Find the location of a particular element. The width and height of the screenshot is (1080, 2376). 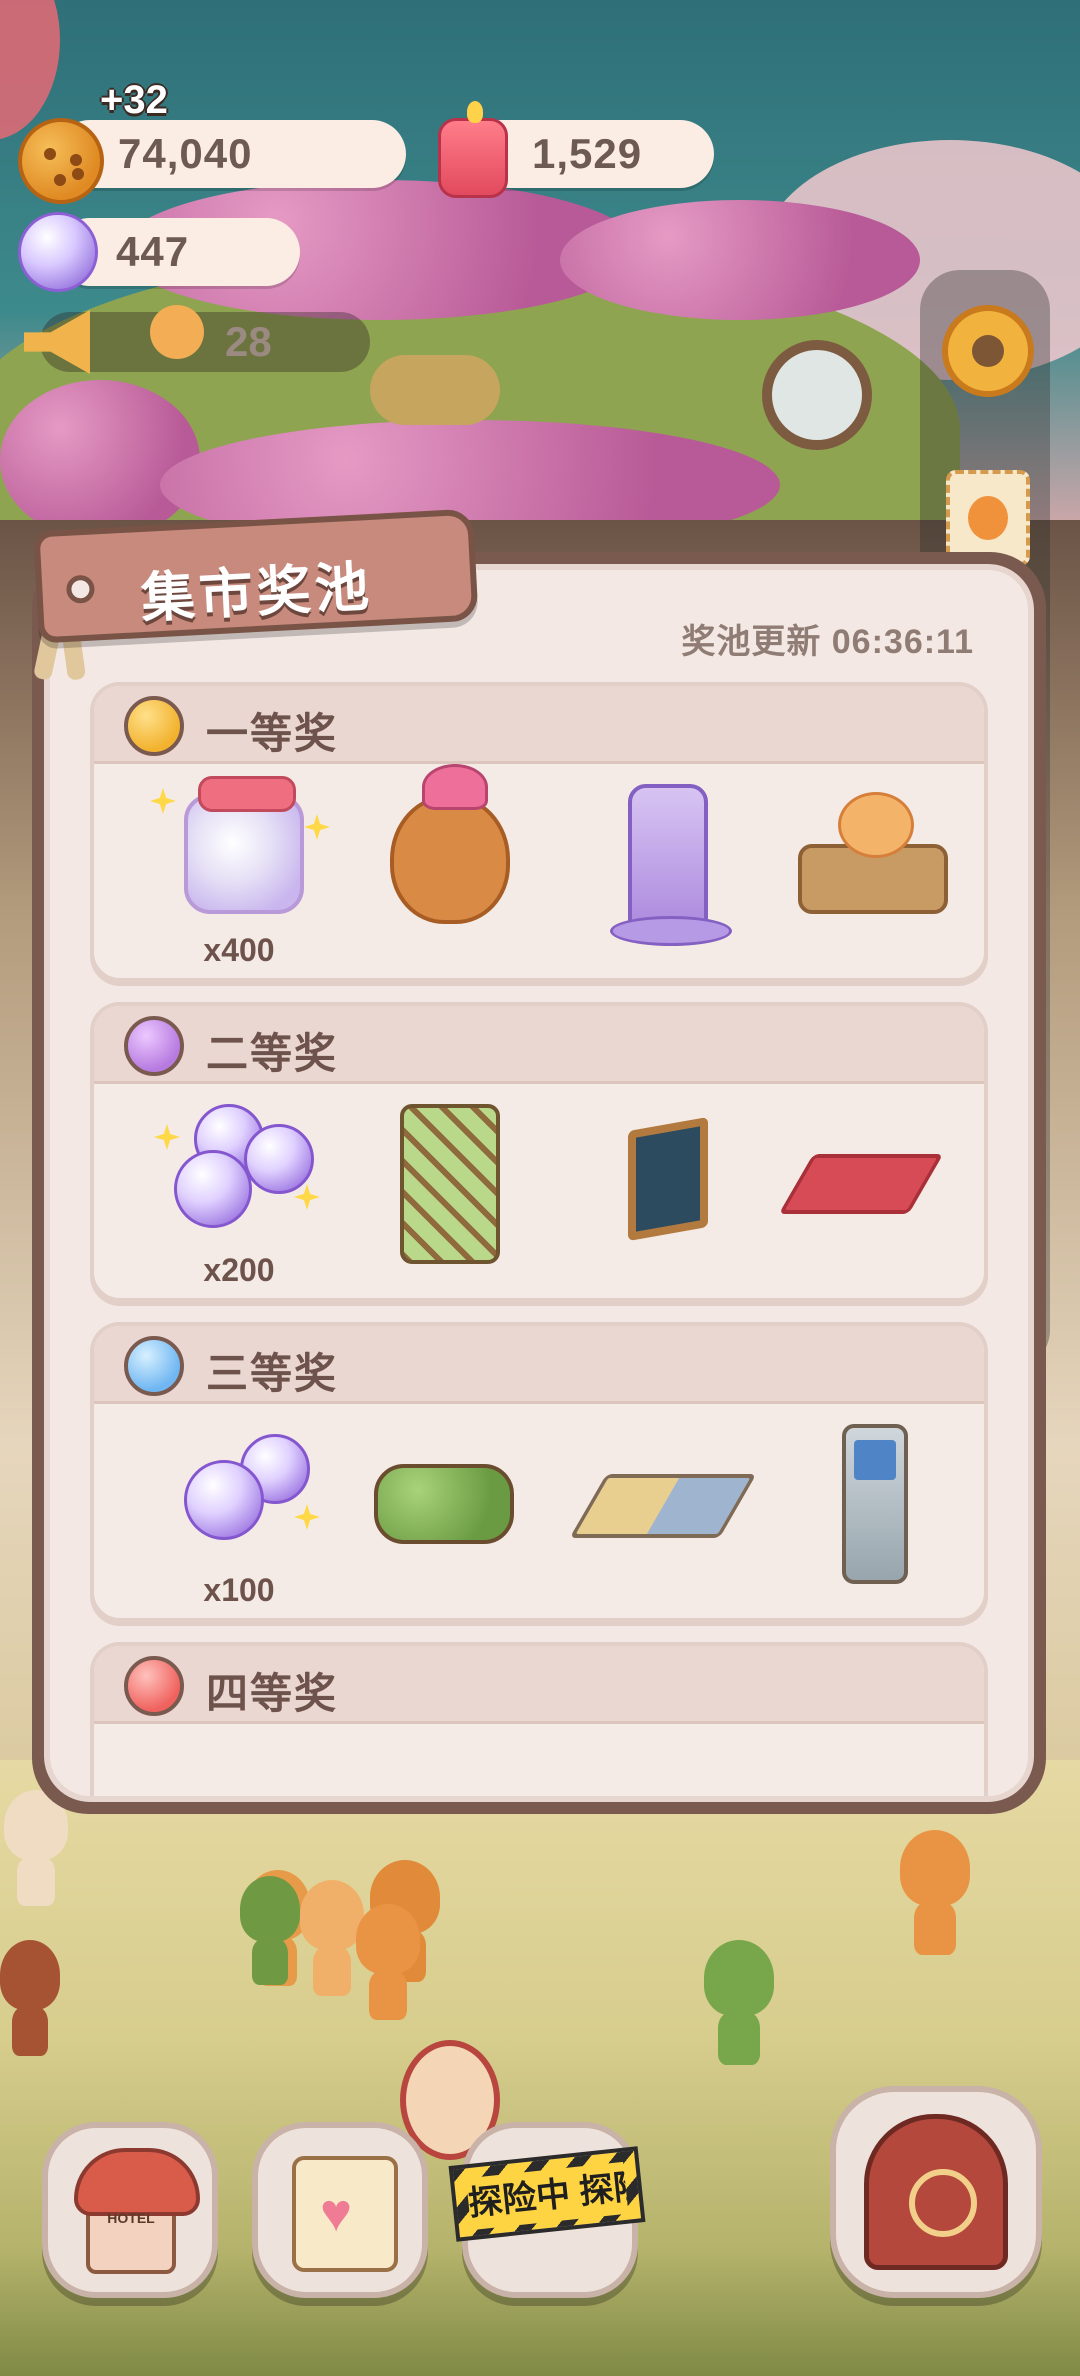

candy-pair-icon: x100 is located at coordinates (239, 1511).